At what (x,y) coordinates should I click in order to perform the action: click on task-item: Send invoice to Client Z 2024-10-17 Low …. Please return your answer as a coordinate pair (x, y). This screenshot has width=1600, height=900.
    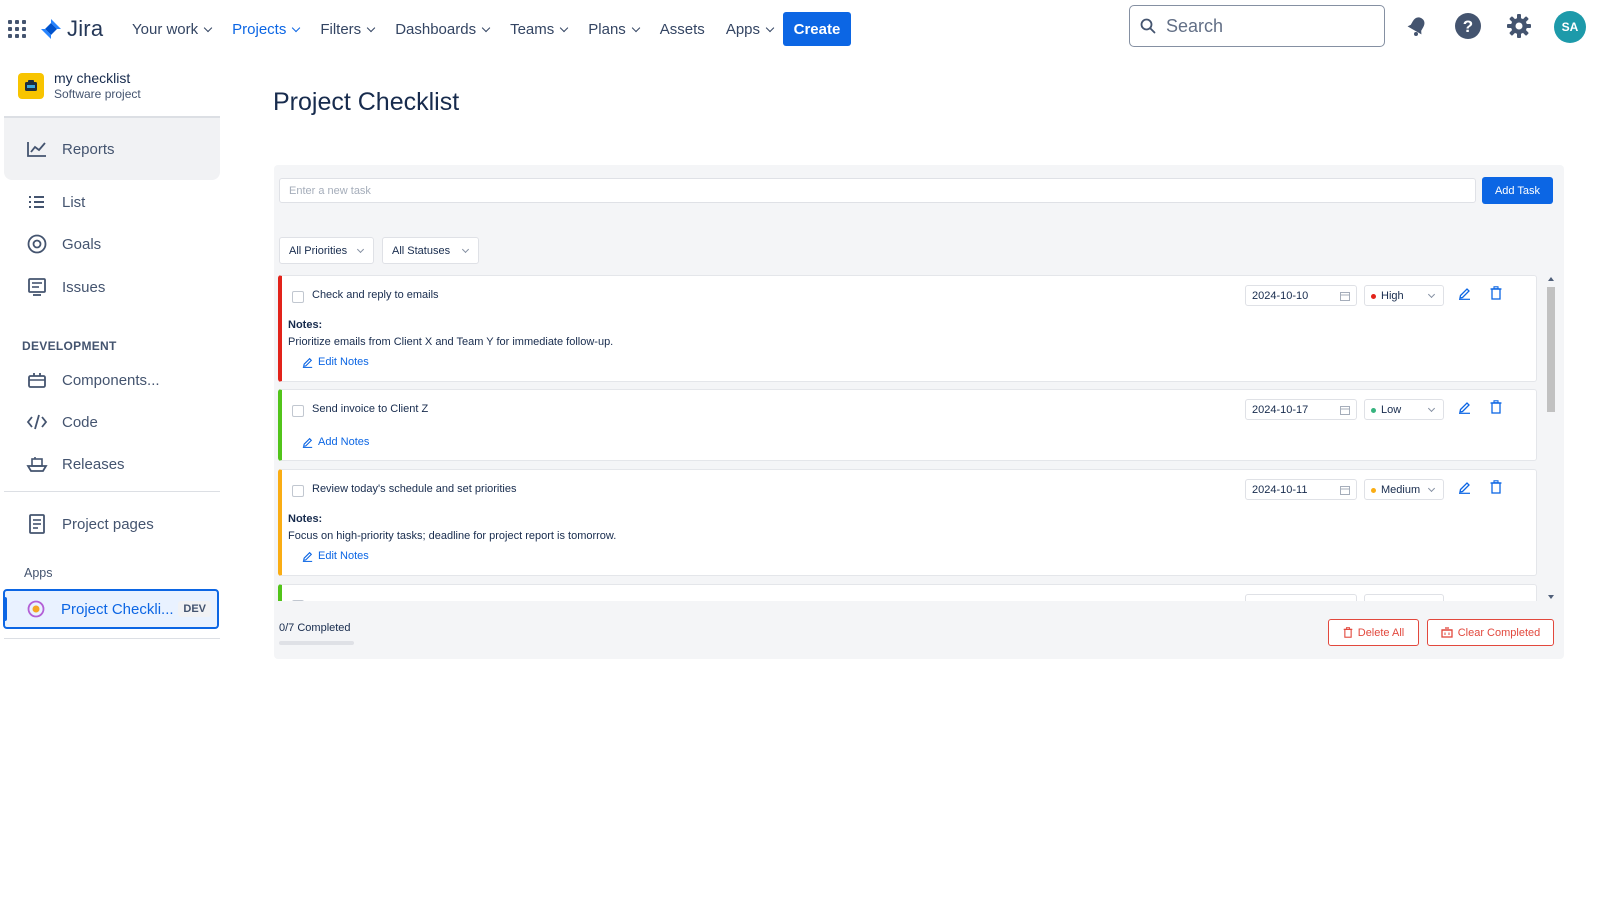
    Looking at the image, I should click on (907, 425).